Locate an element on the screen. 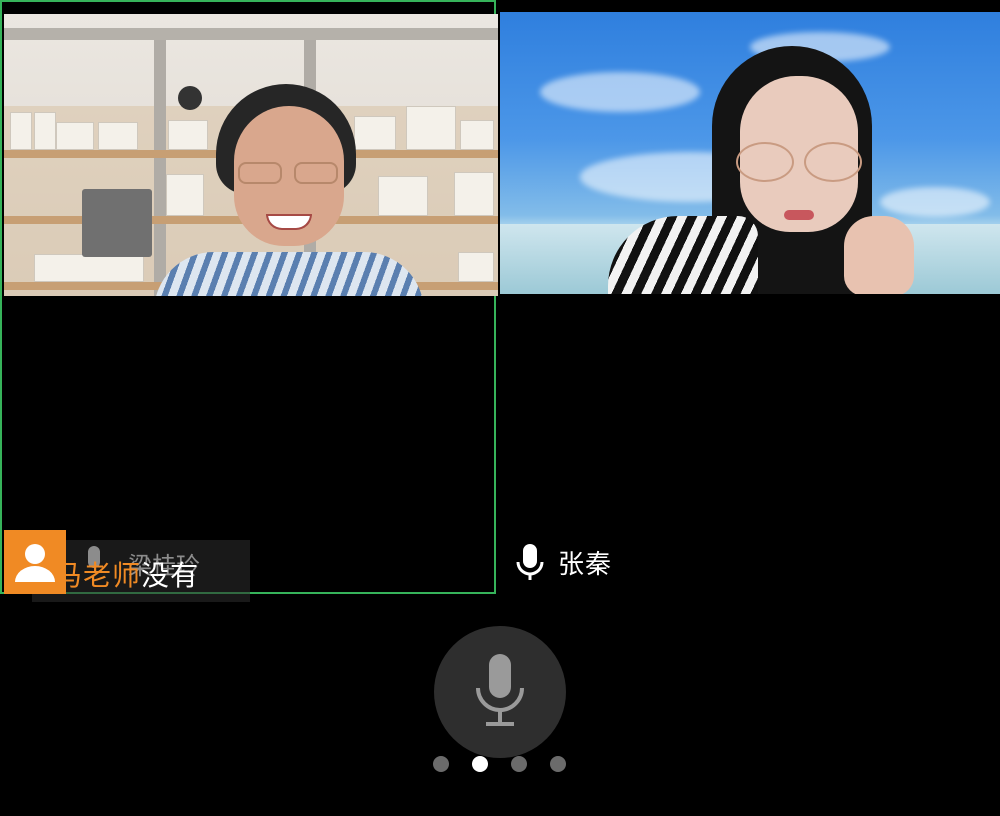  person-icon is located at coordinates (35, 563).